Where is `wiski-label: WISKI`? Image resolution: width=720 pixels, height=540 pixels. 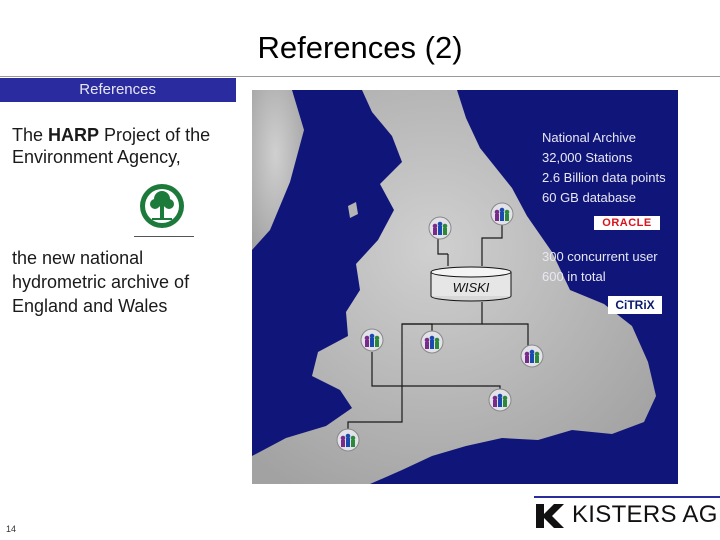
wiski-label: WISKI is located at coordinates (471, 287).